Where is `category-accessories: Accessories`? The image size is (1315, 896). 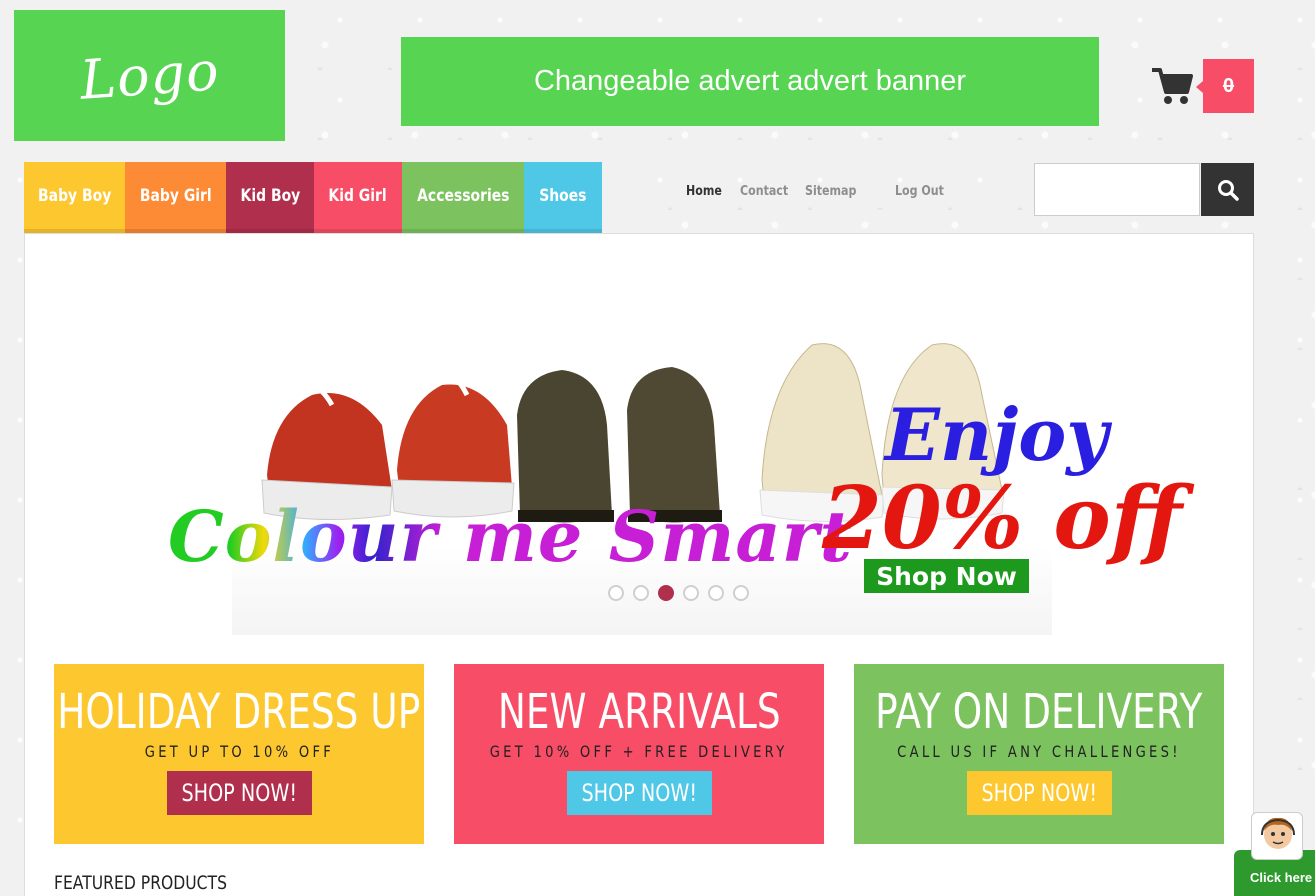
category-accessories: Accessories is located at coordinates (463, 197).